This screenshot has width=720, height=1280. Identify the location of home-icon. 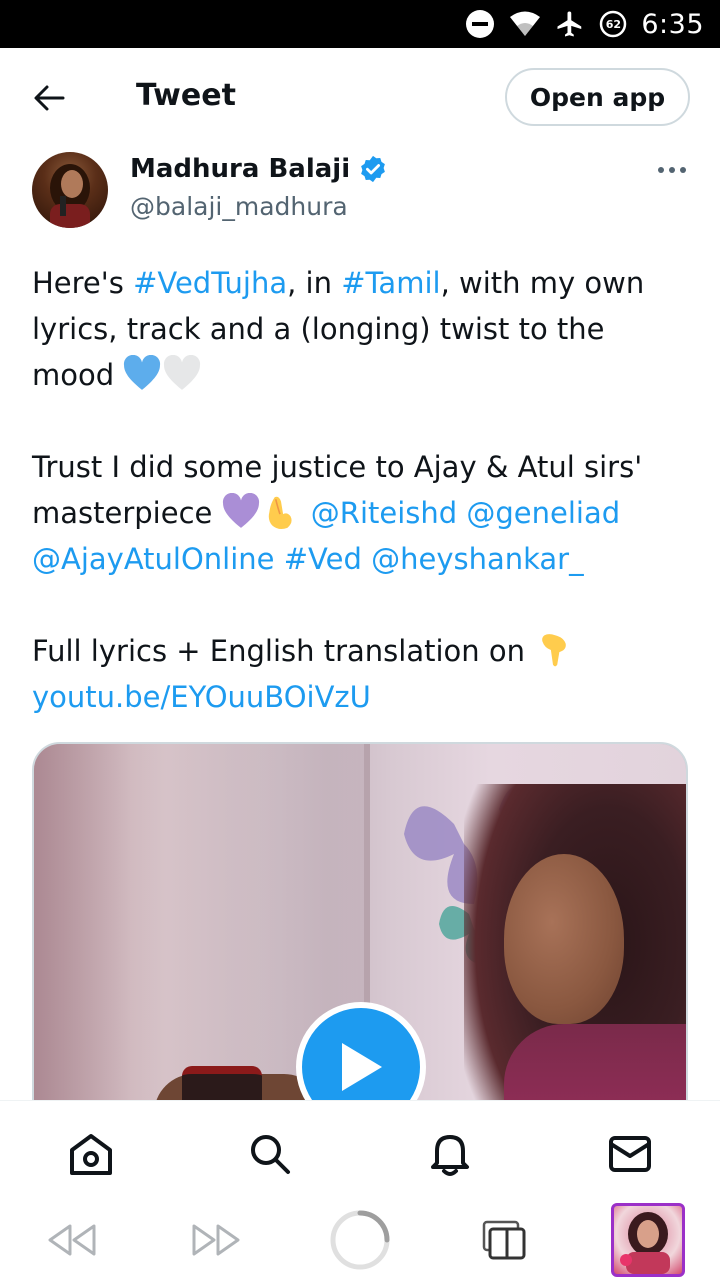
(91, 1154).